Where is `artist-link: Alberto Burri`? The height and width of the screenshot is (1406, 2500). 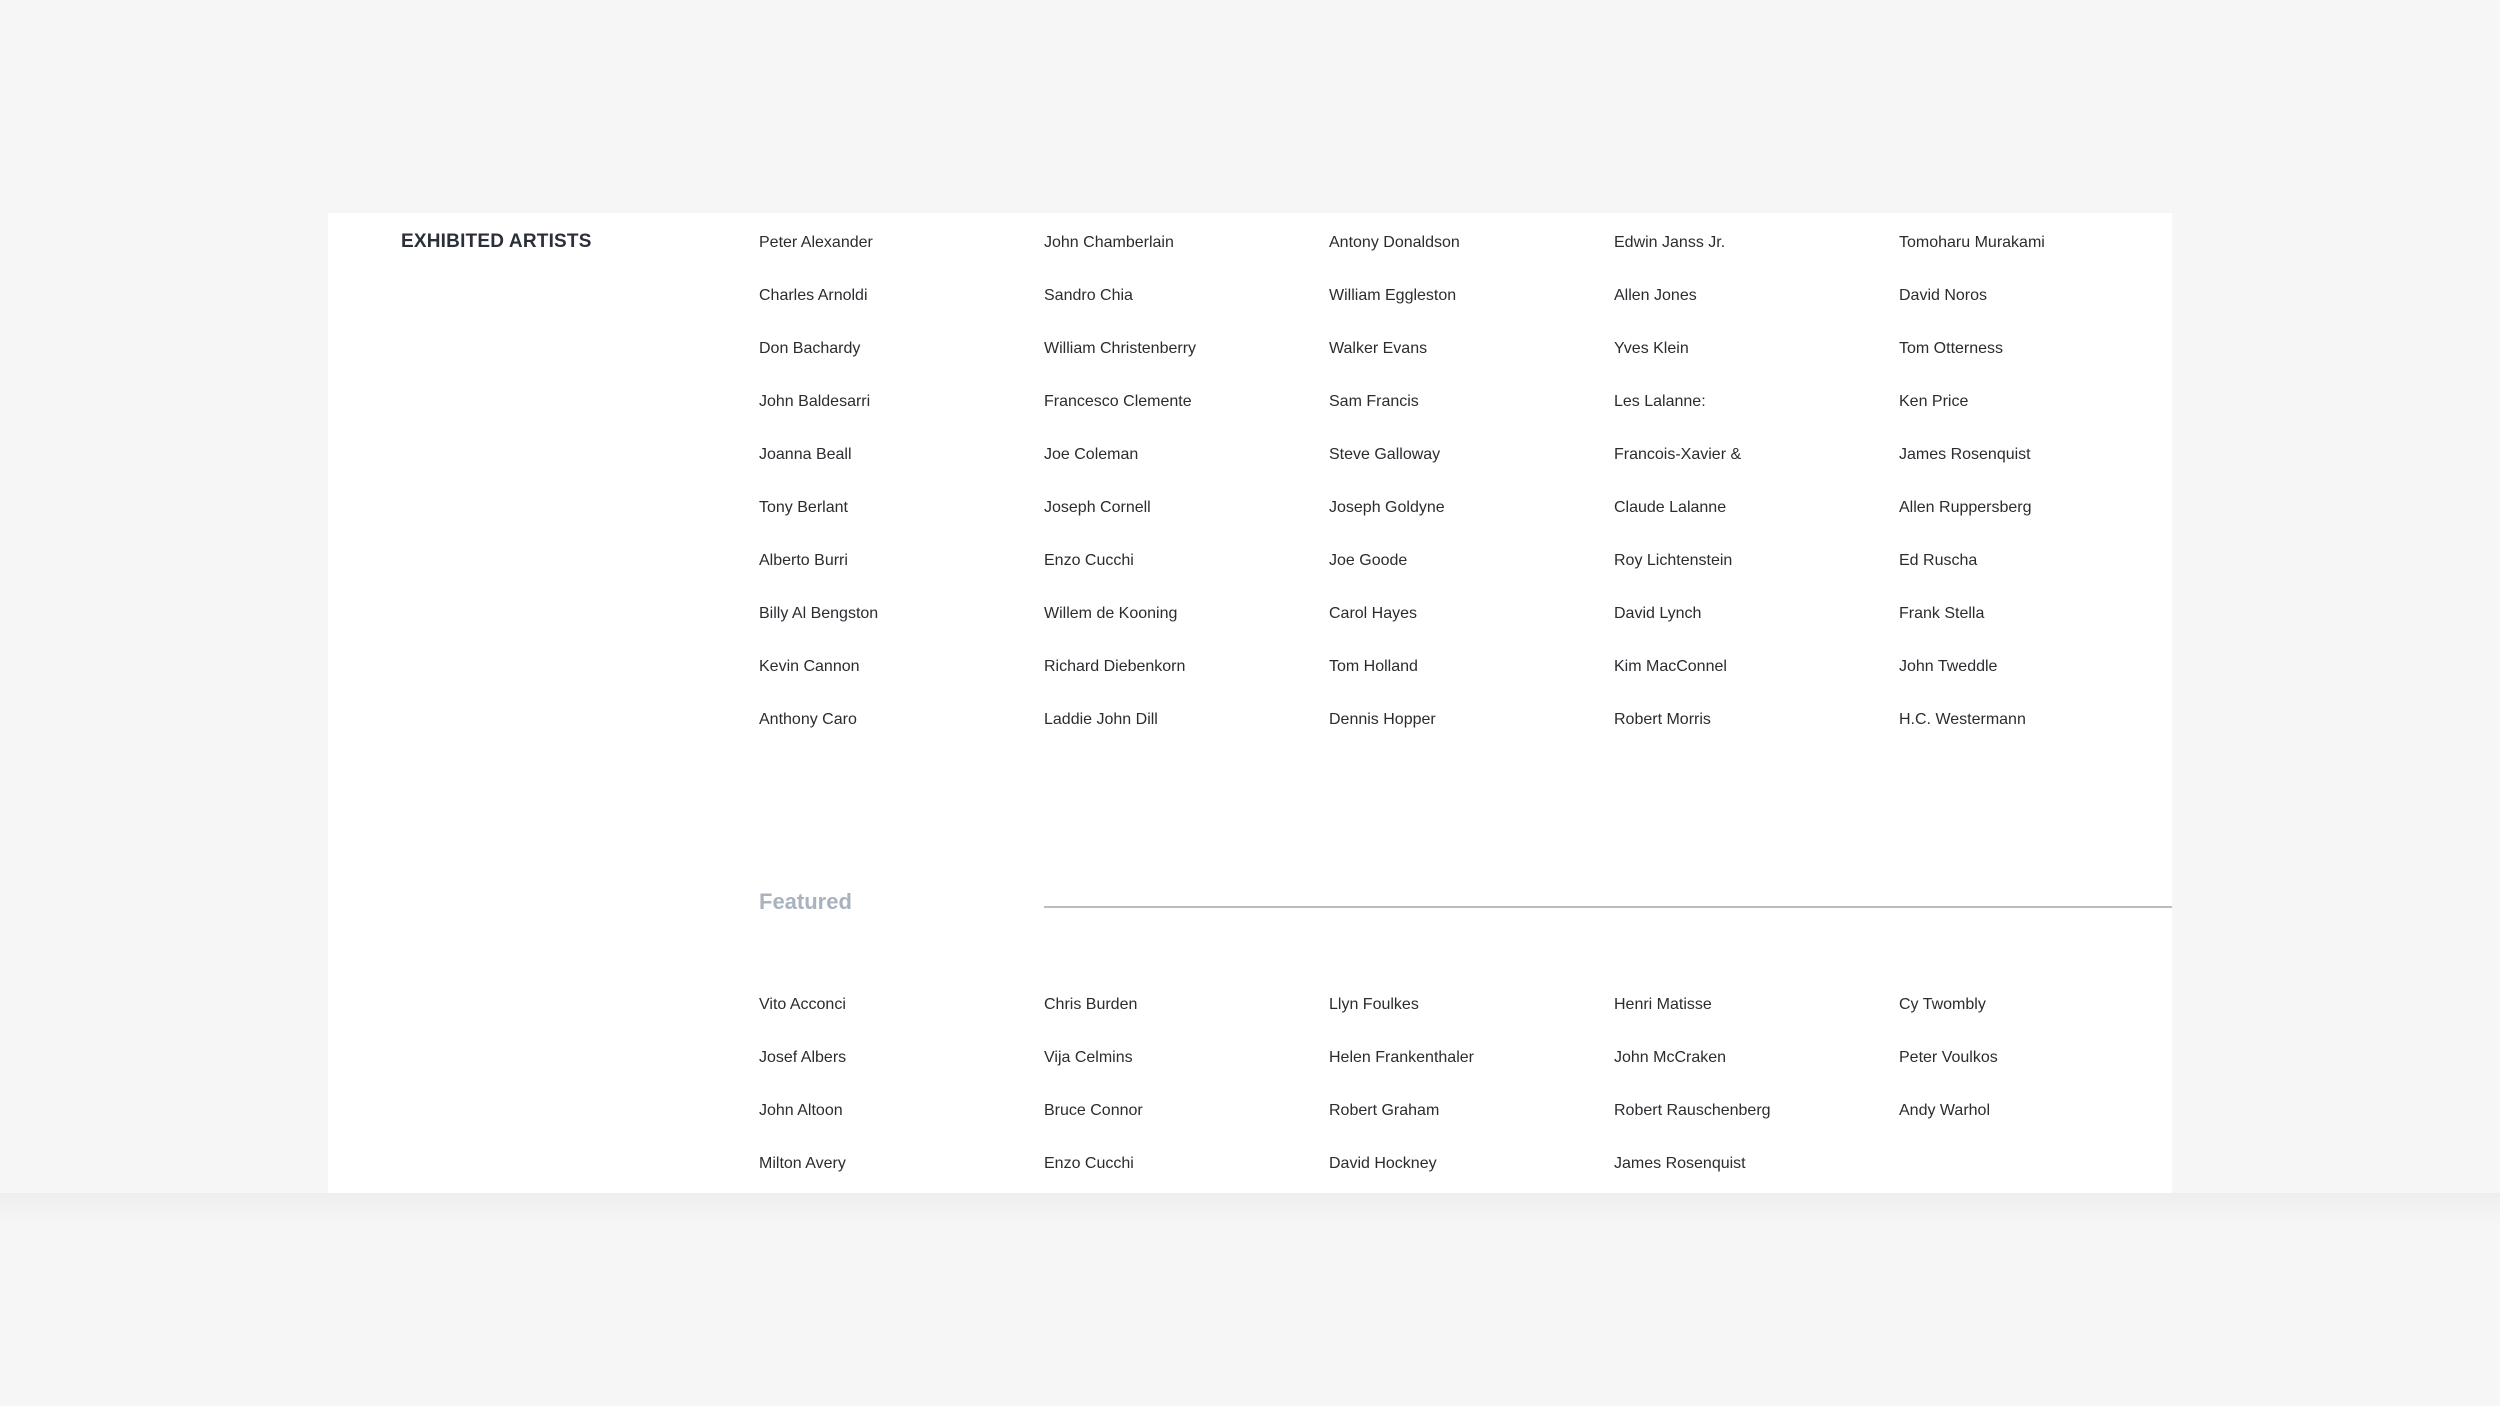
artist-link: Alberto Burri is located at coordinates (901, 577).